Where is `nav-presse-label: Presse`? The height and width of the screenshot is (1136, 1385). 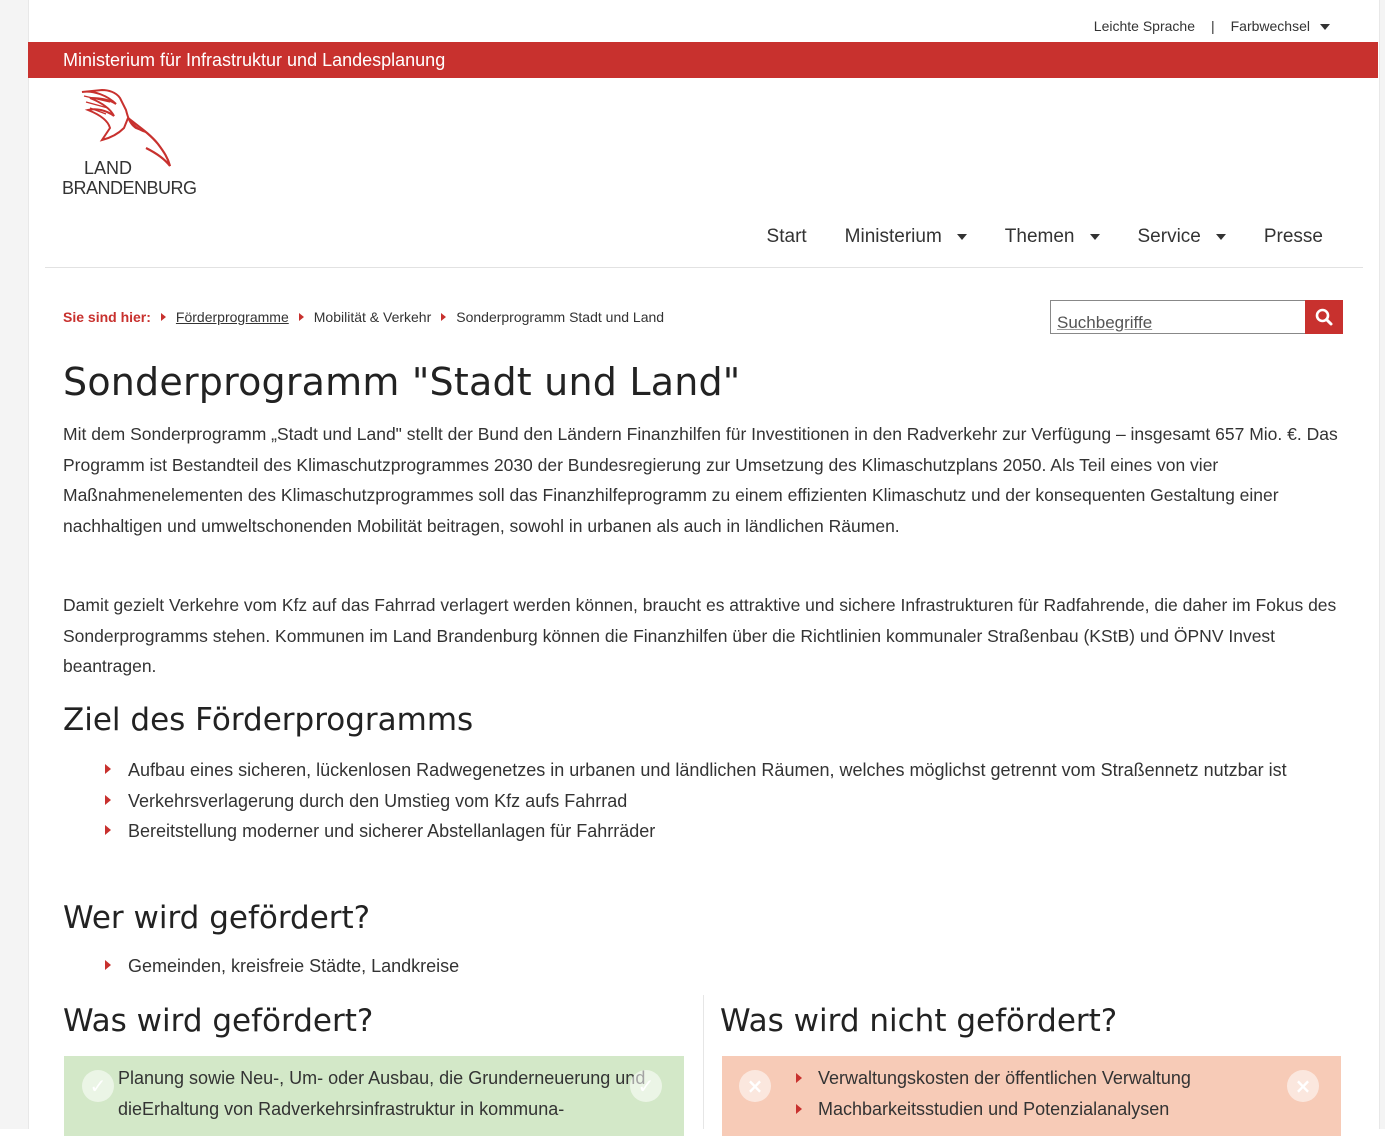
nav-presse-label: Presse is located at coordinates (1293, 236).